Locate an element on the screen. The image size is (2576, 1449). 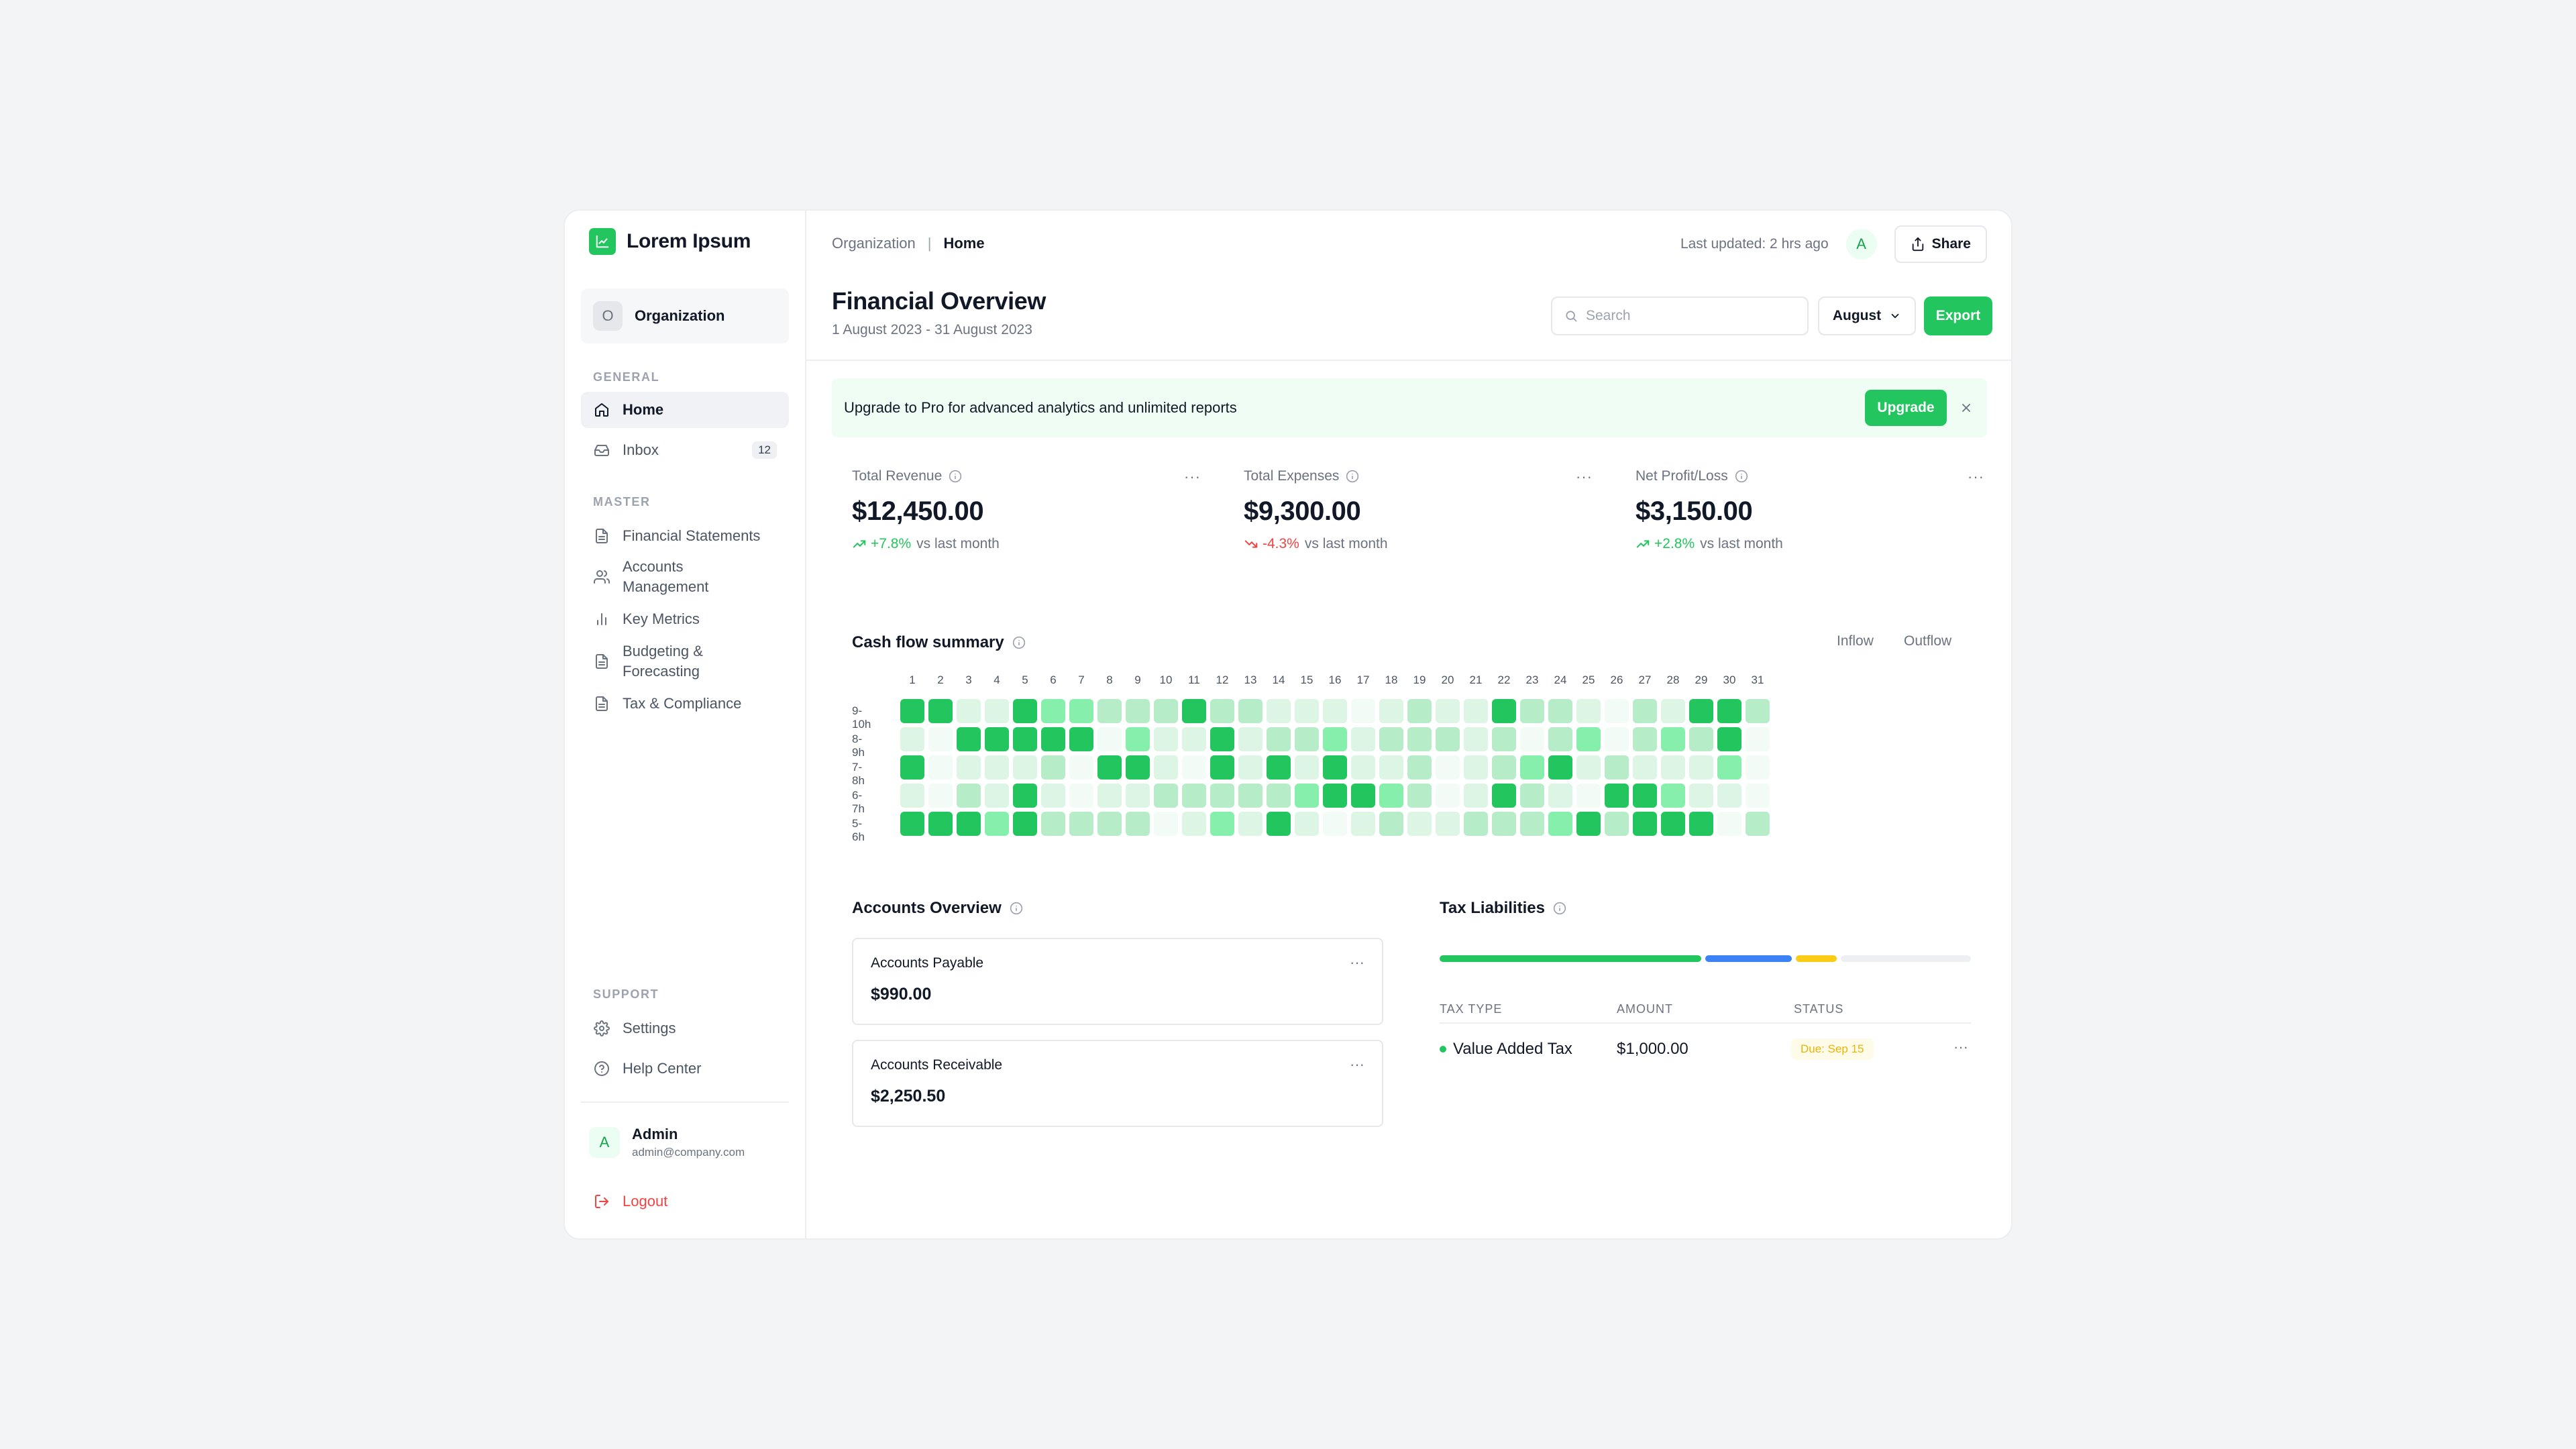
account-card-receivable: Accounts Receivable $2,250.50 ··· is located at coordinates (1117, 1083).